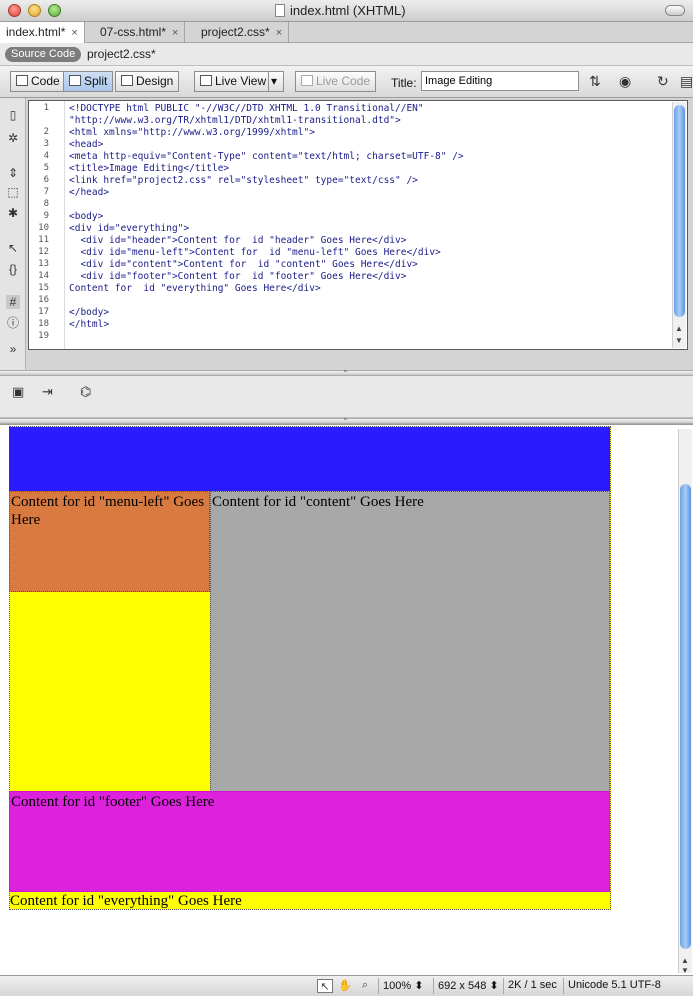 The width and height of the screenshot is (693, 996). I want to click on design-scrollbar: ▲ ▼, so click(685, 702).